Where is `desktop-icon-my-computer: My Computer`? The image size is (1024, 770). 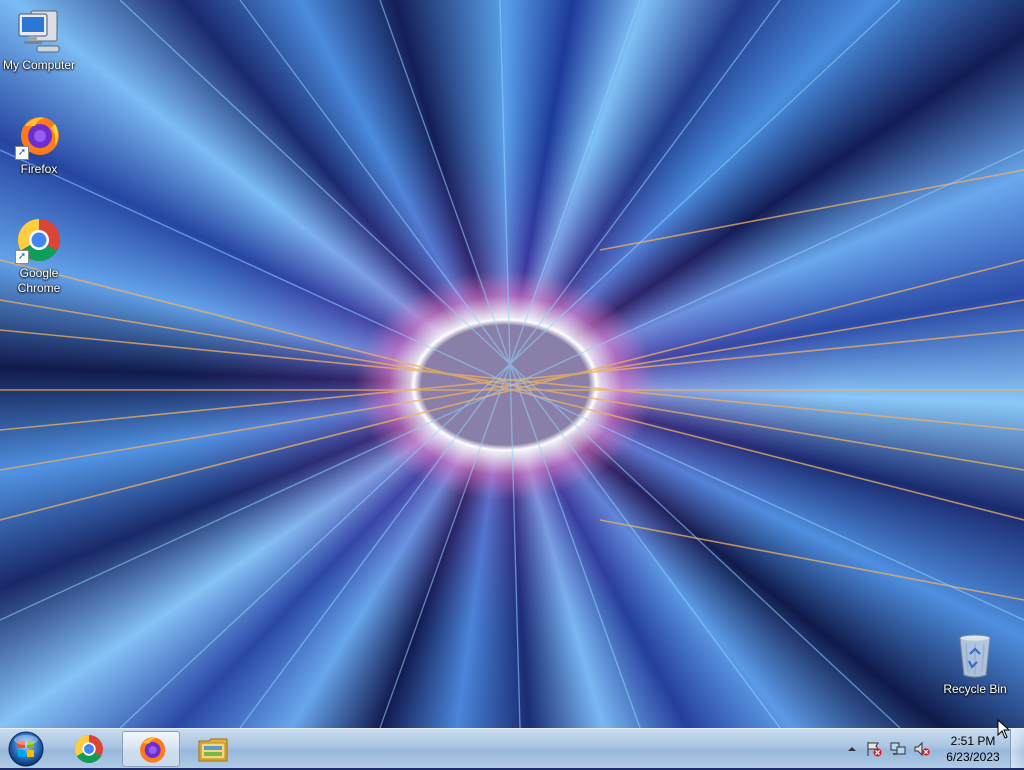
desktop-icon-my-computer: My Computer is located at coordinates (39, 40).